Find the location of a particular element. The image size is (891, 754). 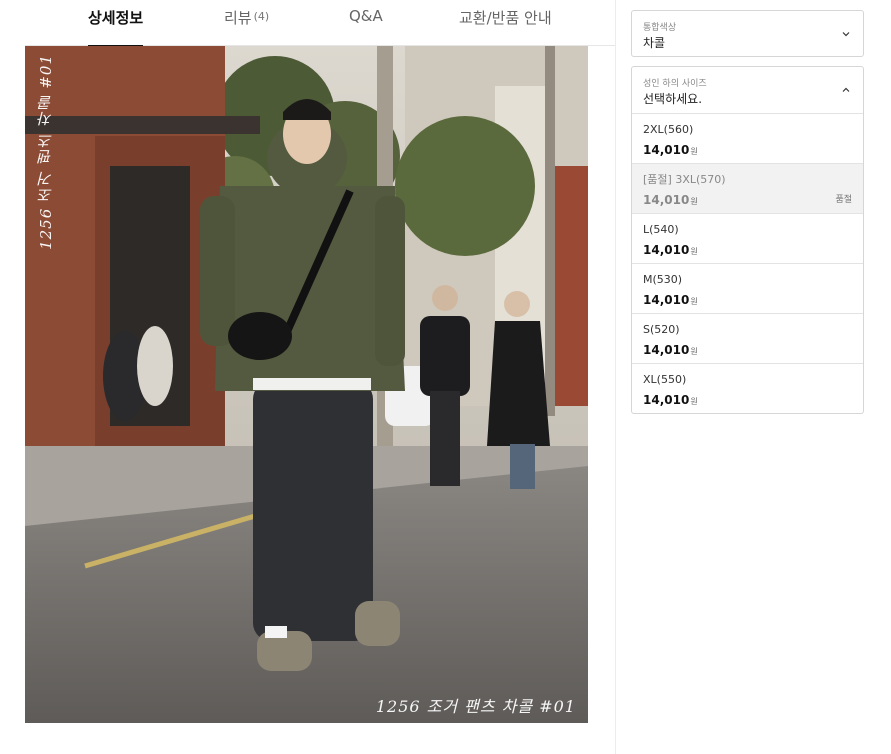

tab-label: 상세정보 is located at coordinates (116, 18).